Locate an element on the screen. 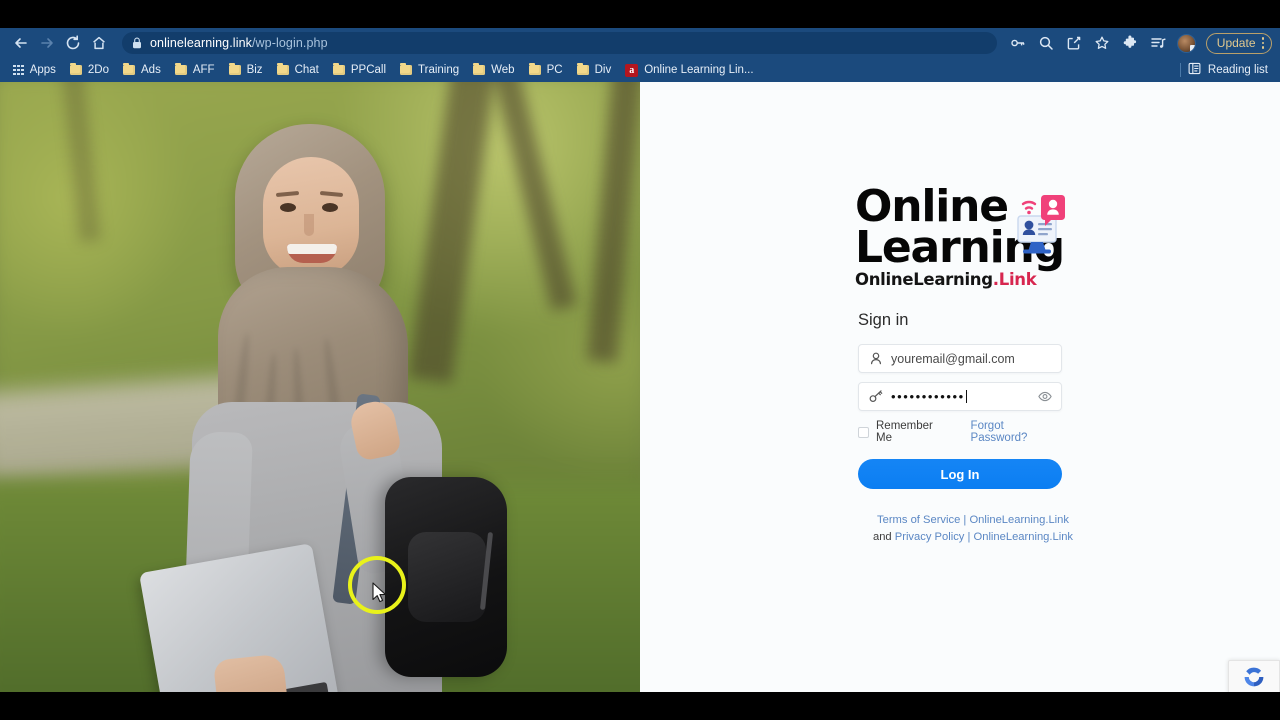 The width and height of the screenshot is (1280, 720). search-icon is located at coordinates (1046, 43).